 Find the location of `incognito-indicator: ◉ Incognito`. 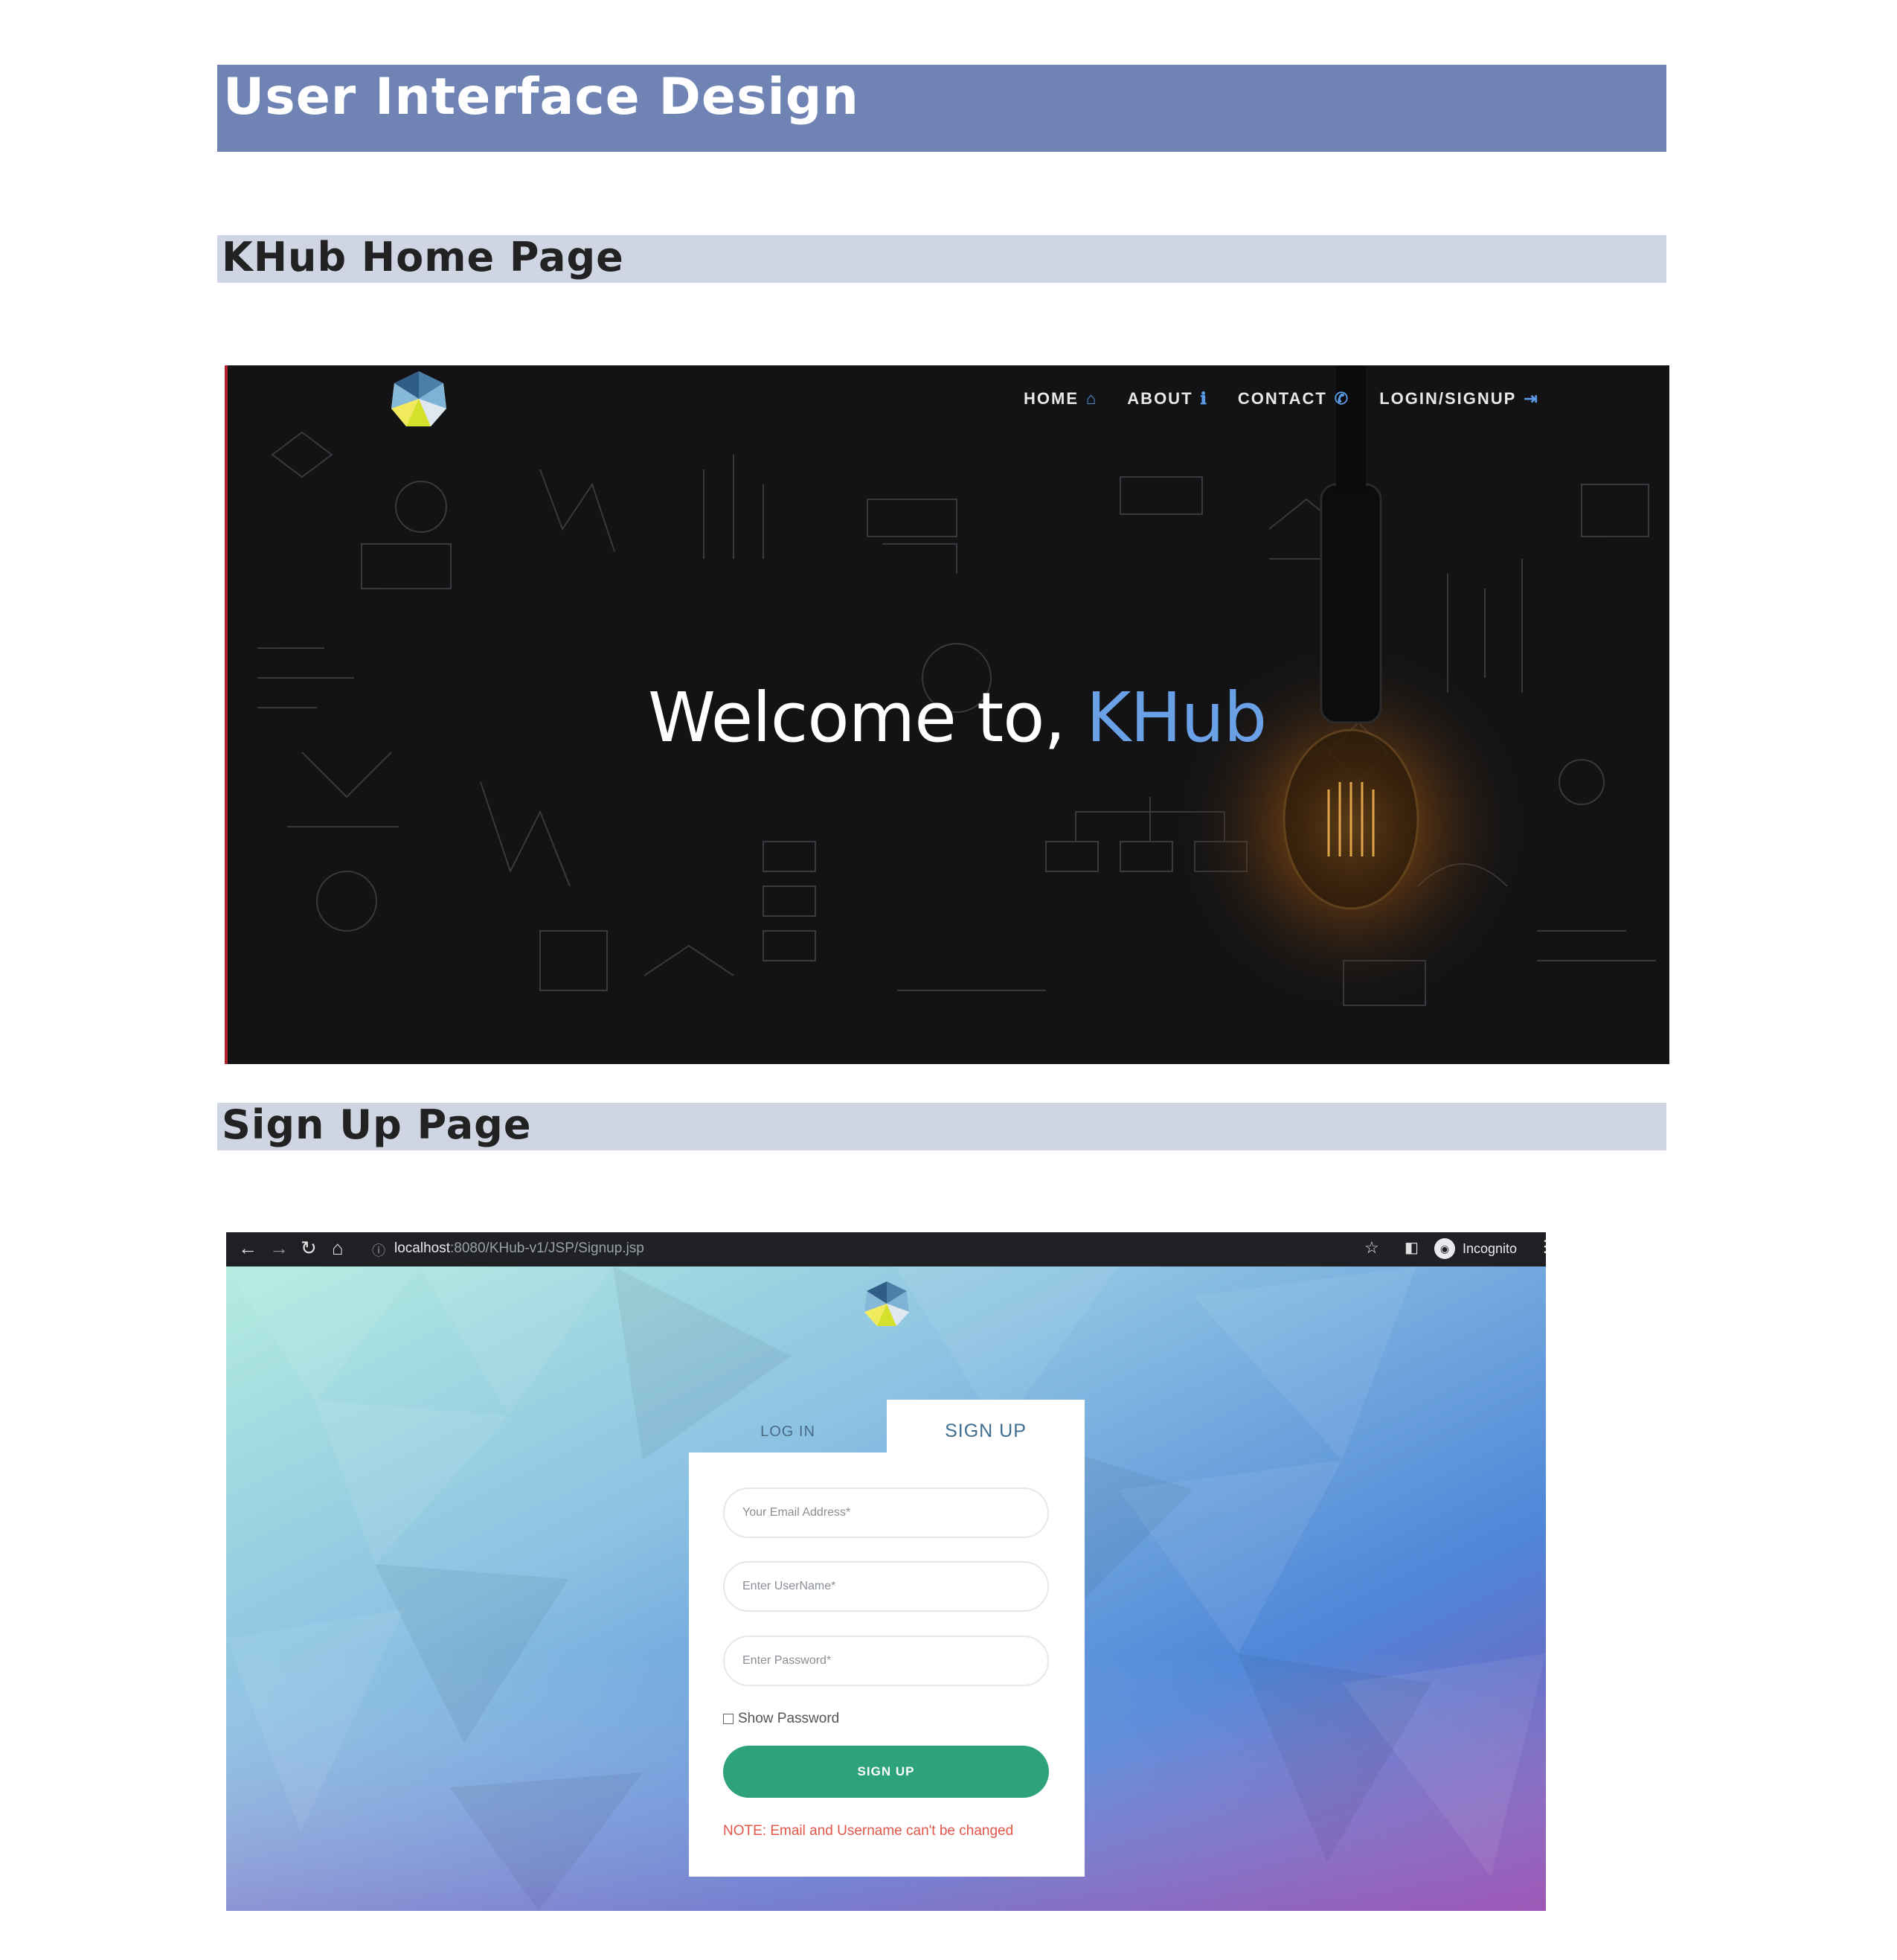

incognito-indicator: ◉ Incognito is located at coordinates (1475, 1248).